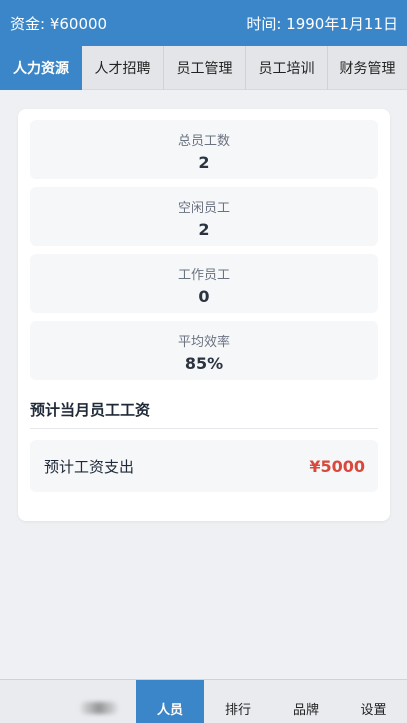 This screenshot has height=723, width=407. Describe the element at coordinates (41, 67) in the screenshot. I see `tab-human-resources: 人力资源` at that location.